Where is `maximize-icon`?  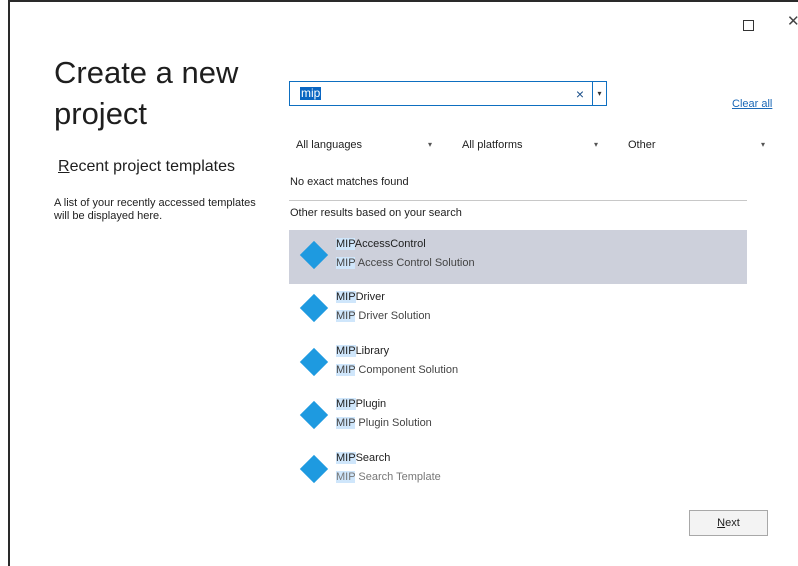 maximize-icon is located at coordinates (748, 25).